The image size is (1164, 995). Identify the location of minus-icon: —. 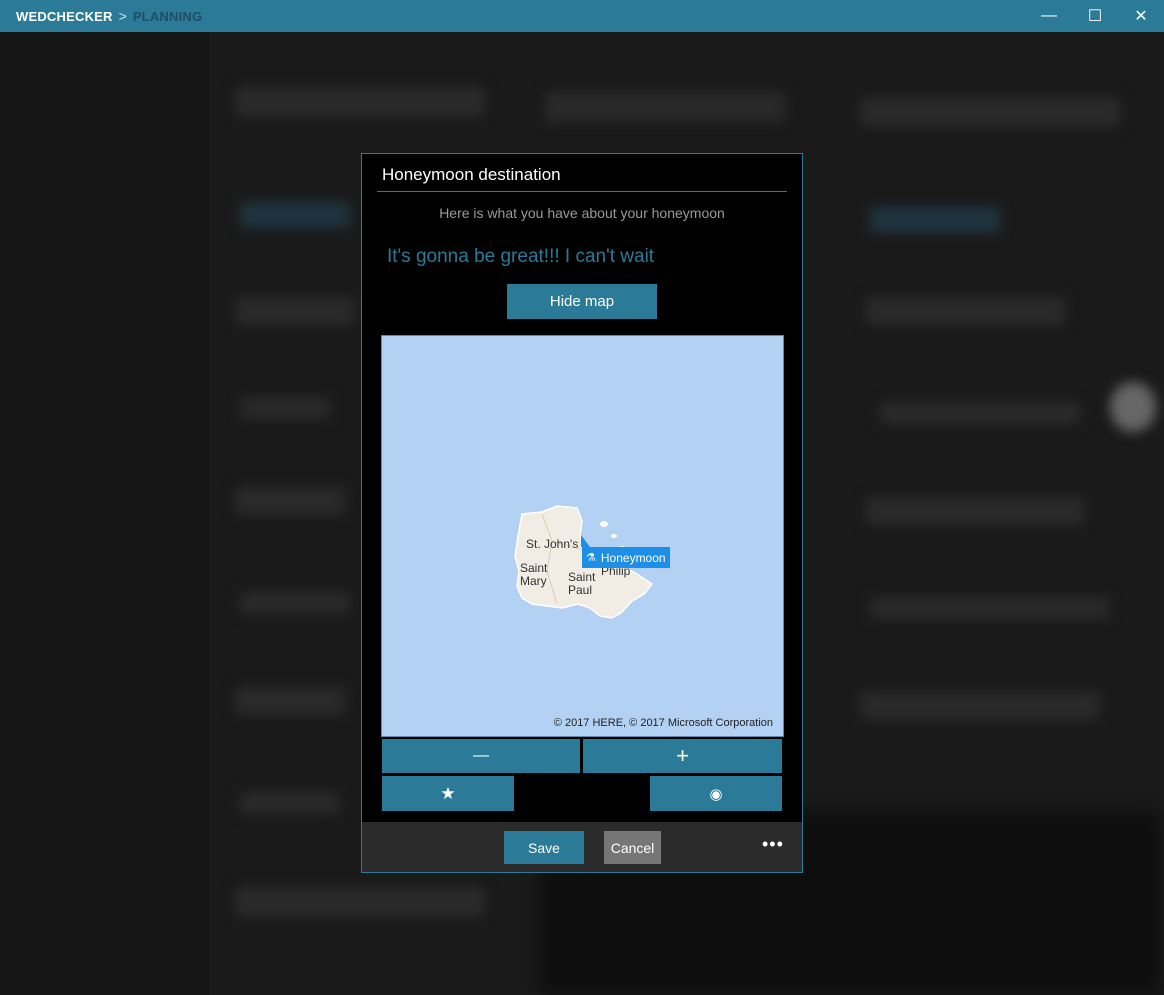
(481, 755).